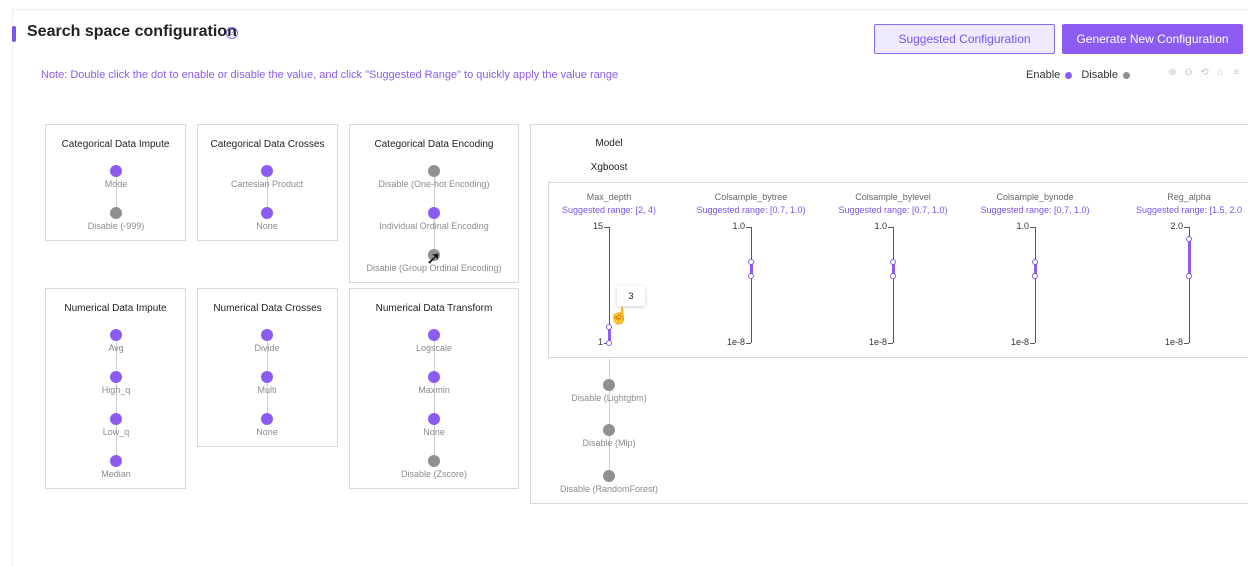  I want to click on node-mlp, so click(609, 430).